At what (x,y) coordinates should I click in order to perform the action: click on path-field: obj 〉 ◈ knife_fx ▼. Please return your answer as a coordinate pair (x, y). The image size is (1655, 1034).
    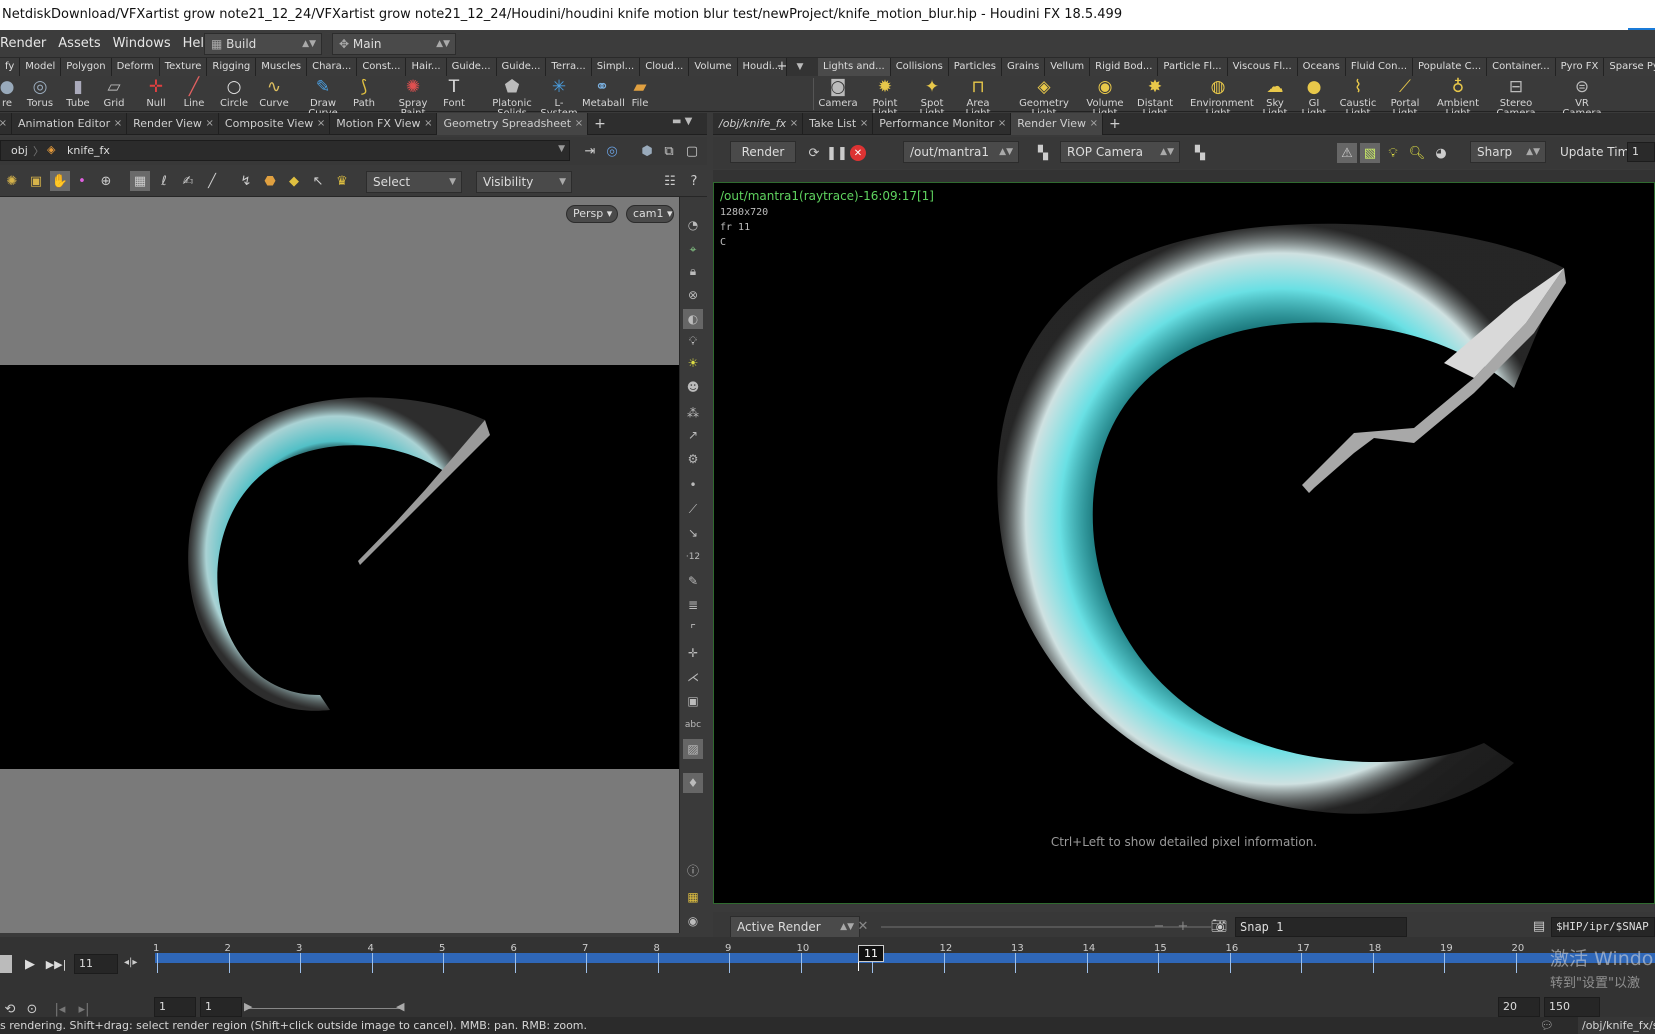
    Looking at the image, I should click on (285, 150).